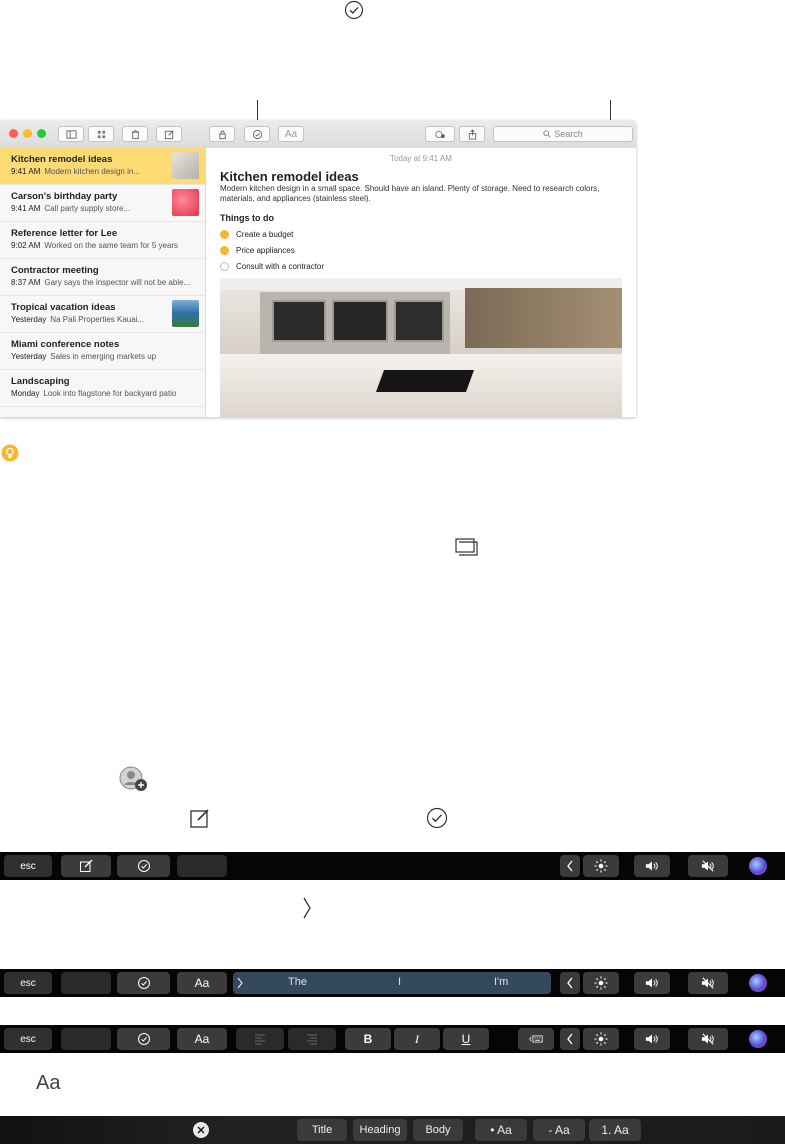 Image resolution: width=785 pixels, height=1144 pixels. I want to click on search-field: Search, so click(563, 134).